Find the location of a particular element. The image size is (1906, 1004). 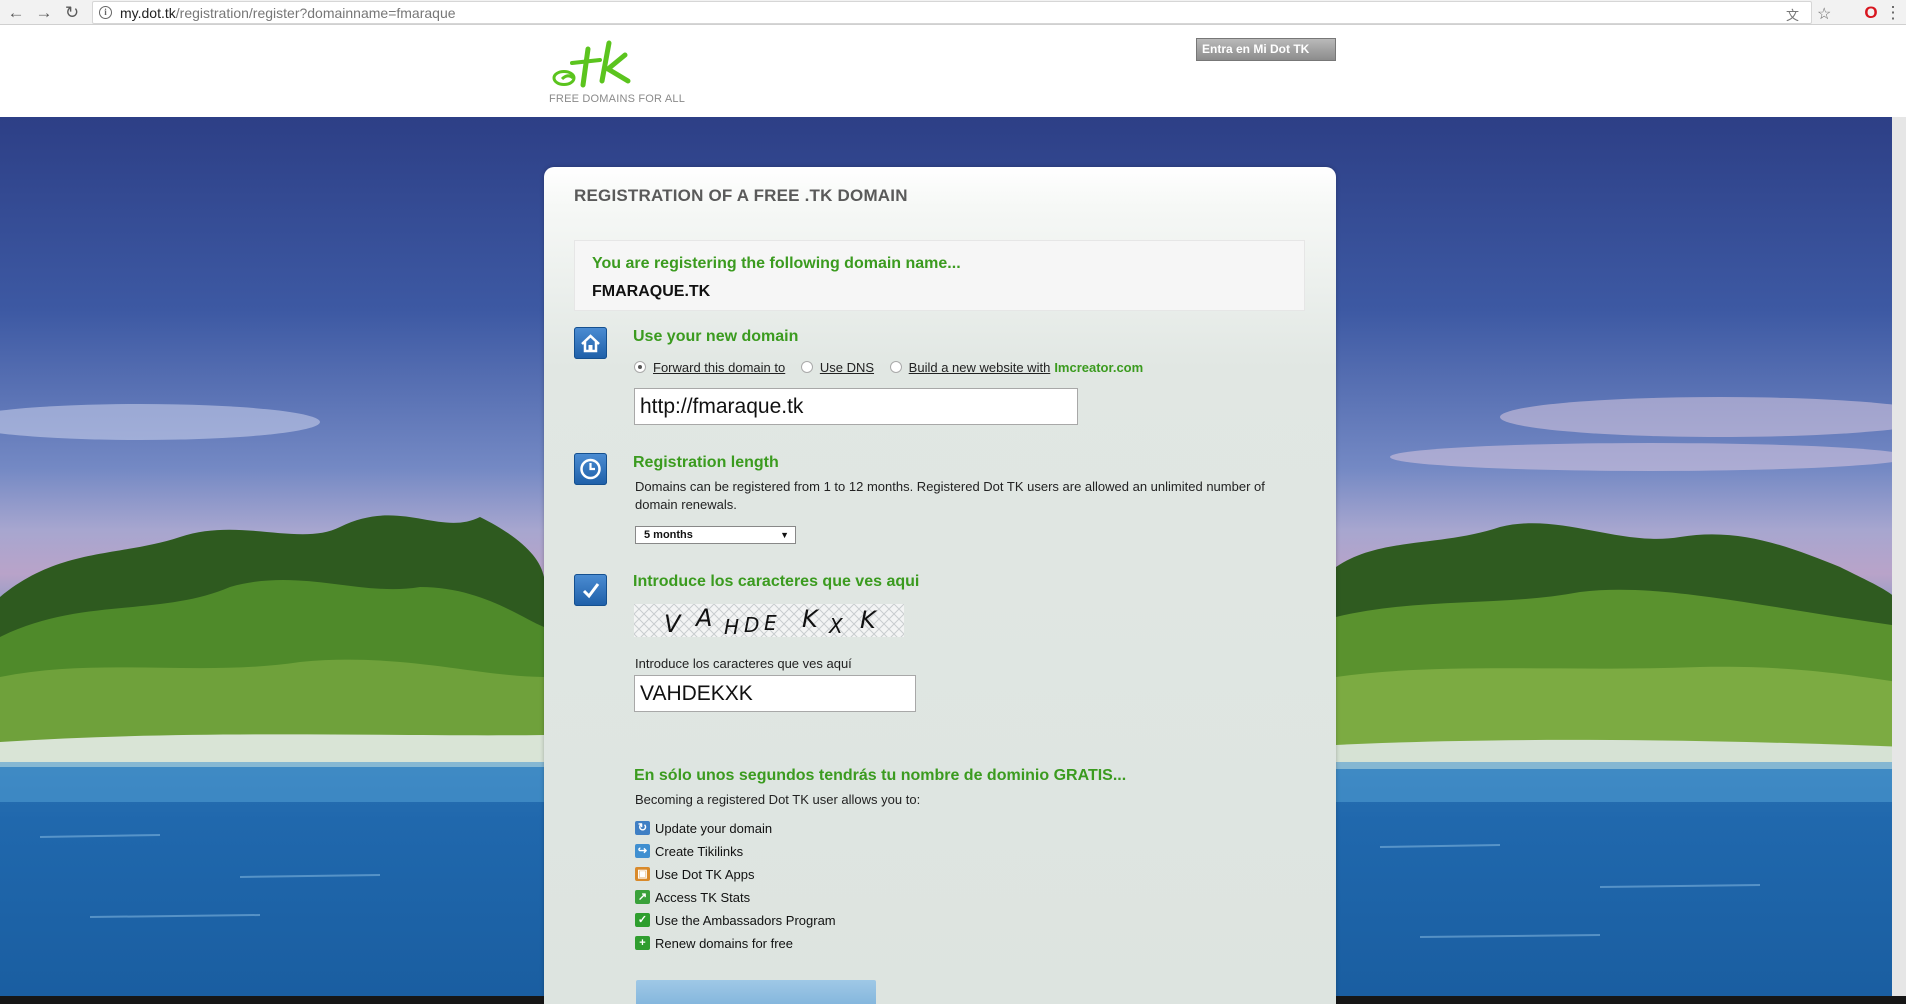

panel-title: REGISTRATION OF A FREE .TK DOMAIN is located at coordinates (741, 195).